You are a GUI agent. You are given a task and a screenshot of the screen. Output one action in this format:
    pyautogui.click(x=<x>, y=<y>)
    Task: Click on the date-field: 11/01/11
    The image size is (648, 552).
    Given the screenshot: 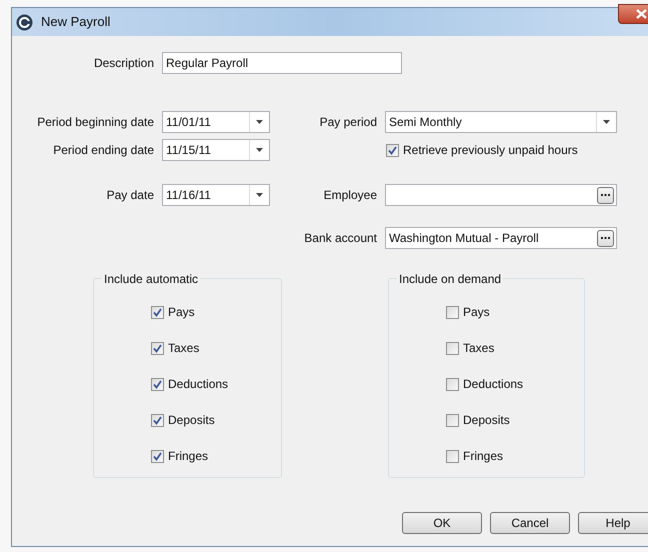 What is the action you would take?
    pyautogui.click(x=216, y=122)
    